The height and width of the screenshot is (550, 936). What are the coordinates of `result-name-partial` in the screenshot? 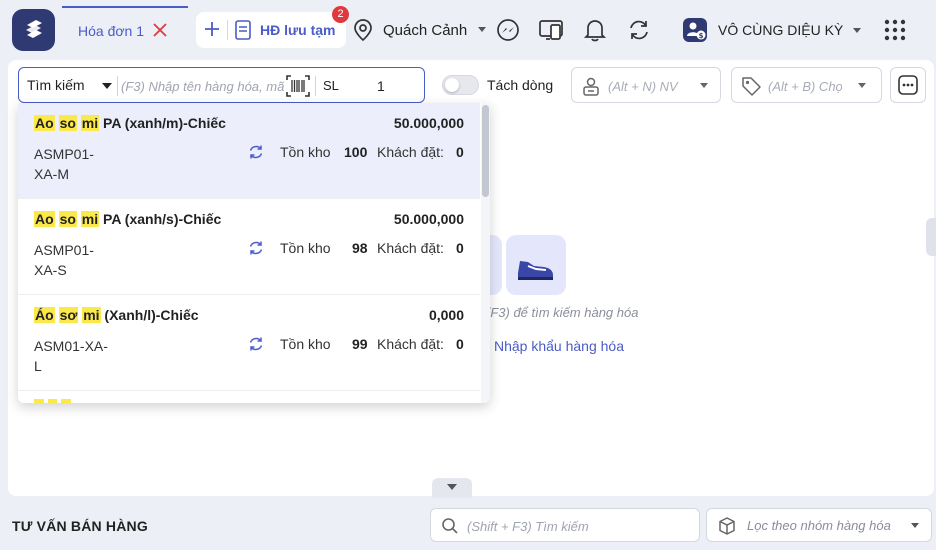 It's located at (53, 401).